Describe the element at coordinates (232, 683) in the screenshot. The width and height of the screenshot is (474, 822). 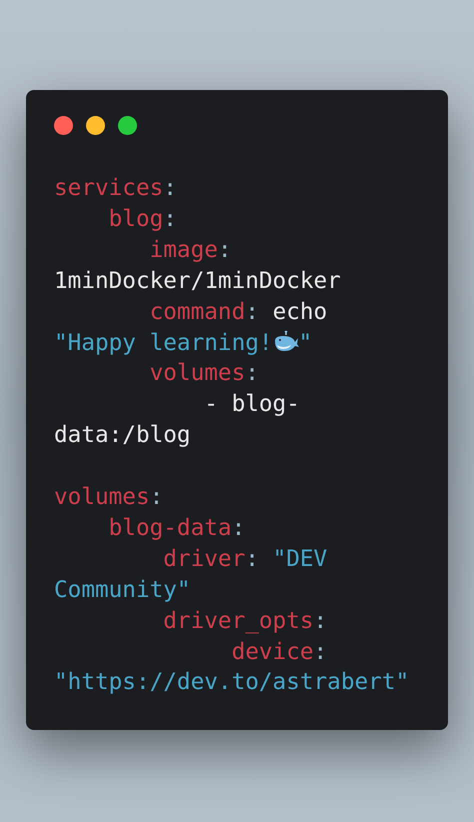
I see `code-line: "https://dev.to/astrabert"` at that location.